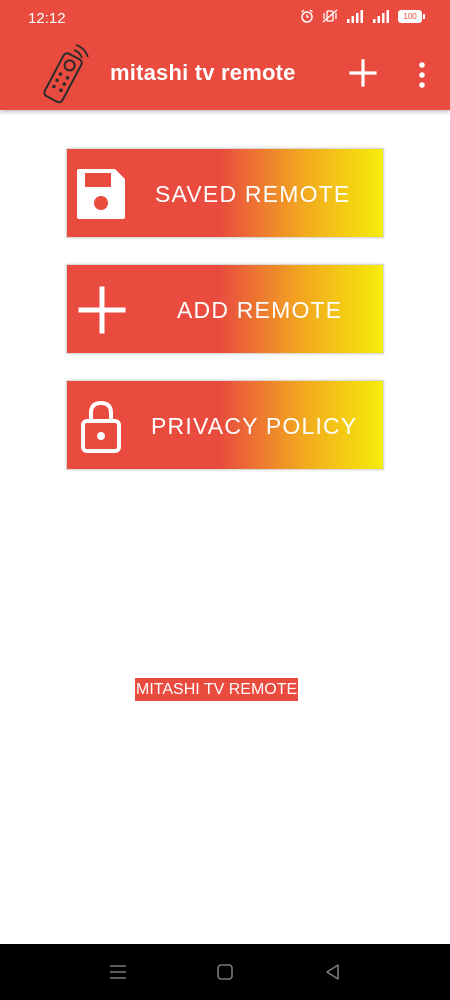 Image resolution: width=450 pixels, height=1000 pixels. What do you see at coordinates (217, 689) in the screenshot?
I see `footer-app-label: MITASHI TV REMOTE` at bounding box center [217, 689].